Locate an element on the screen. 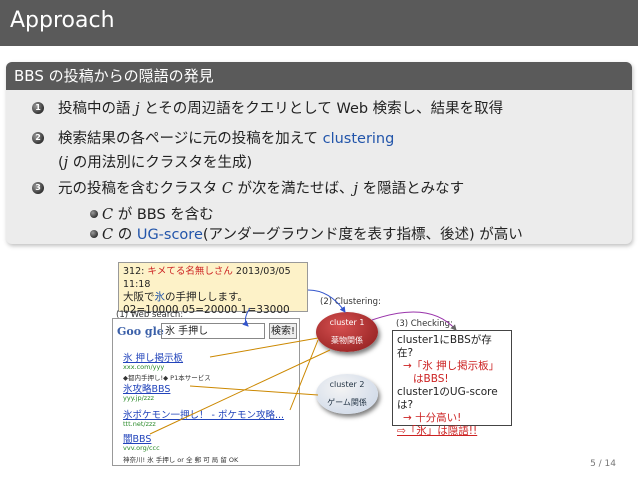  arrow-post-to-cluster is located at coordinates (326, 301).